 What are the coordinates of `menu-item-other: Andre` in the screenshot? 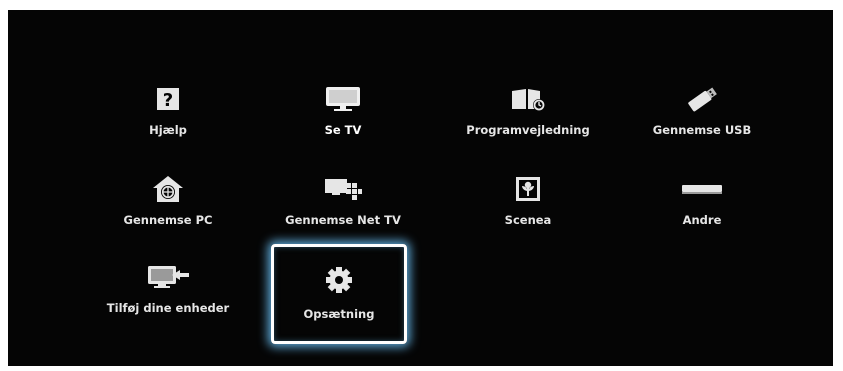 It's located at (702, 204).